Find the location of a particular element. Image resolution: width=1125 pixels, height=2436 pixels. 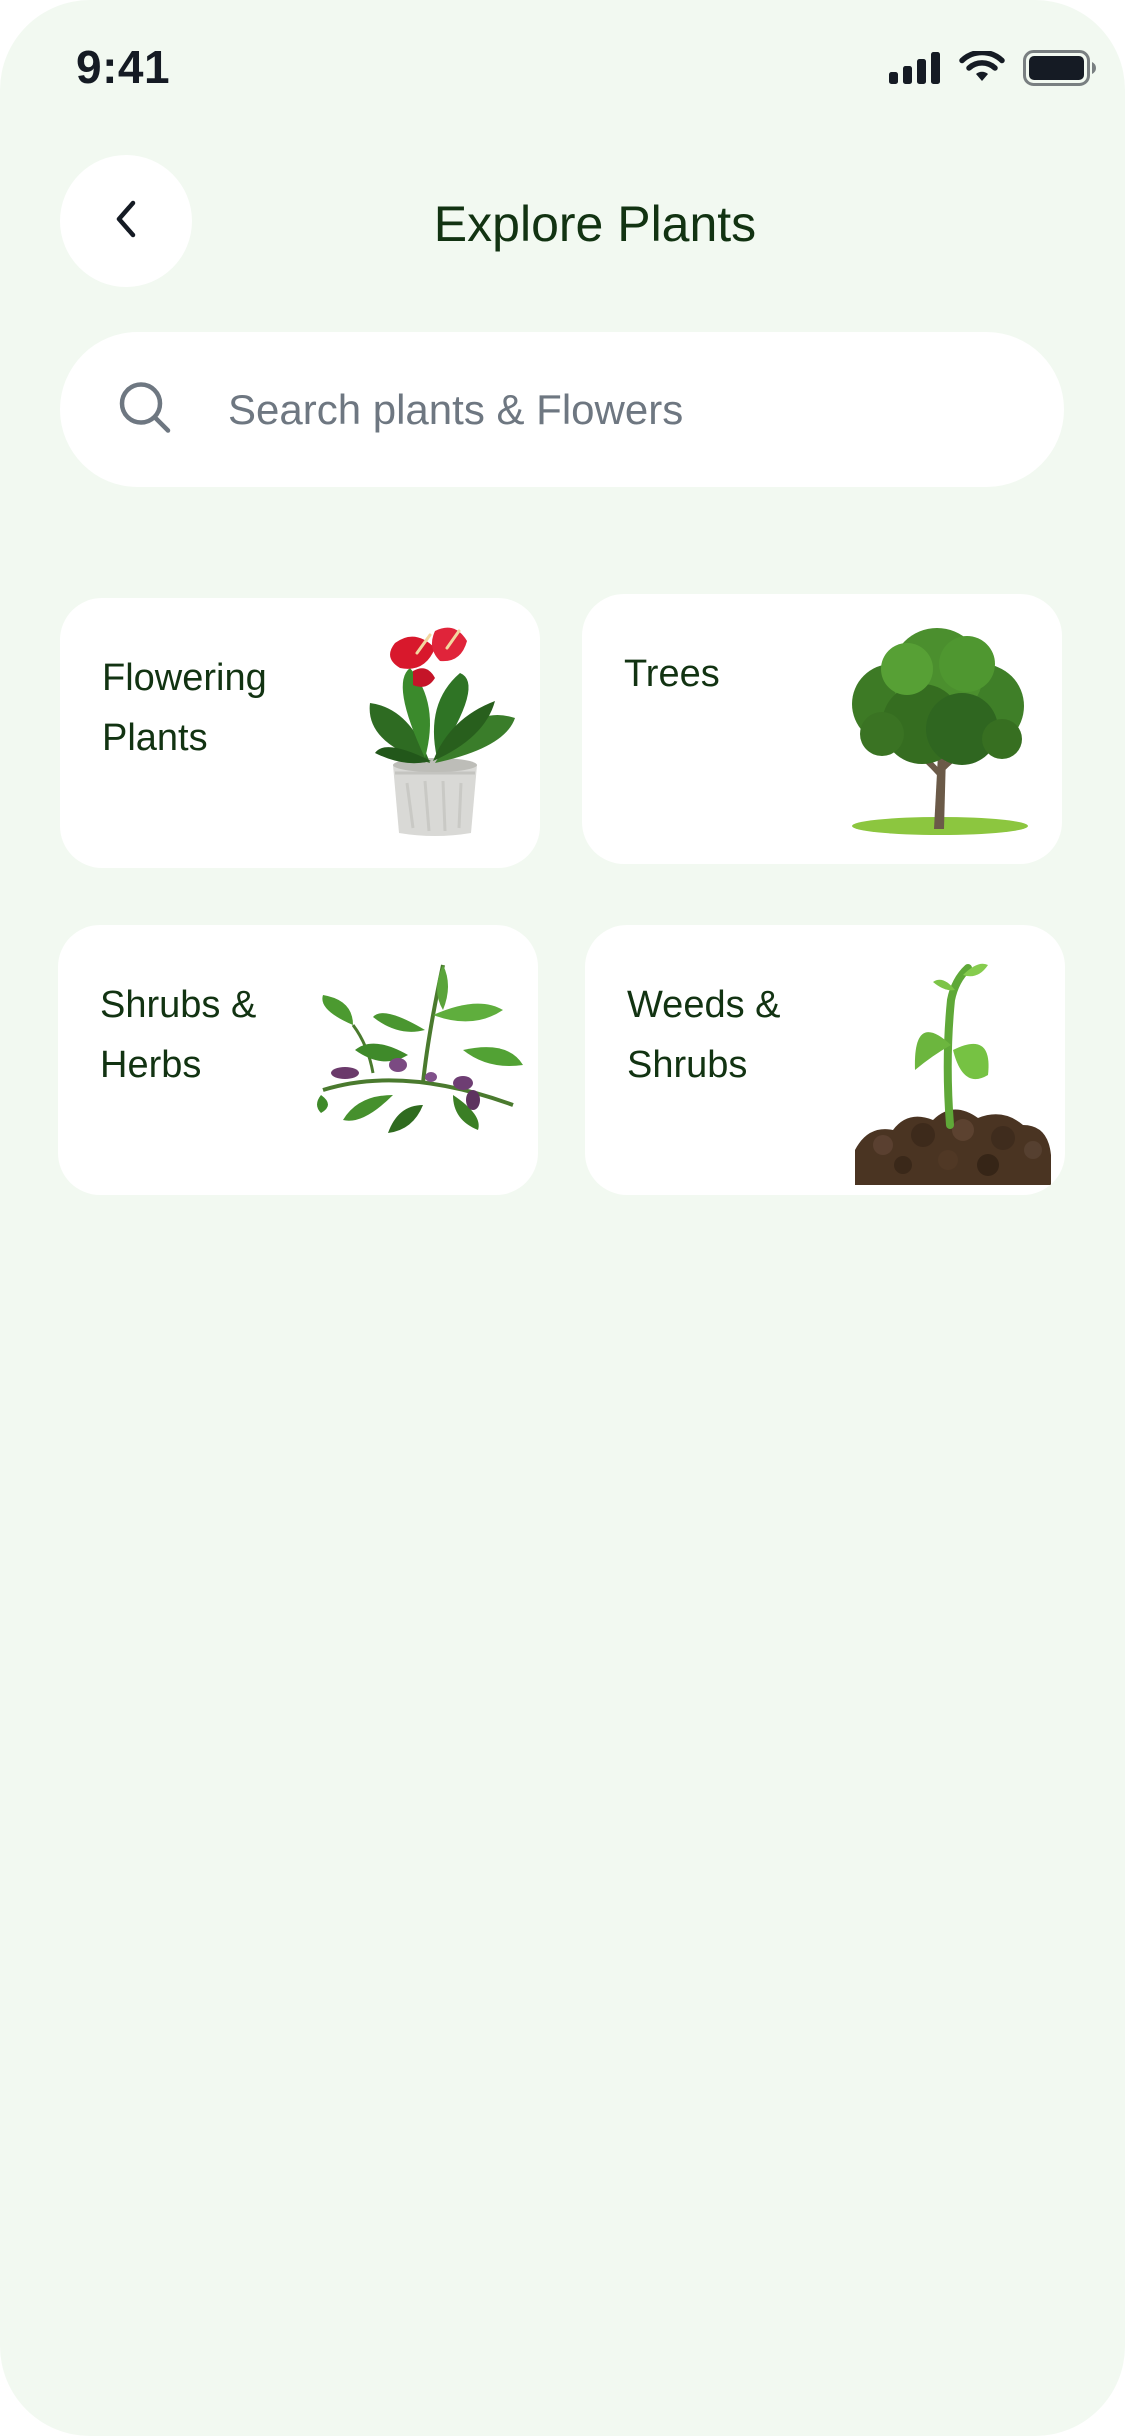

search-icon is located at coordinates (145, 409).